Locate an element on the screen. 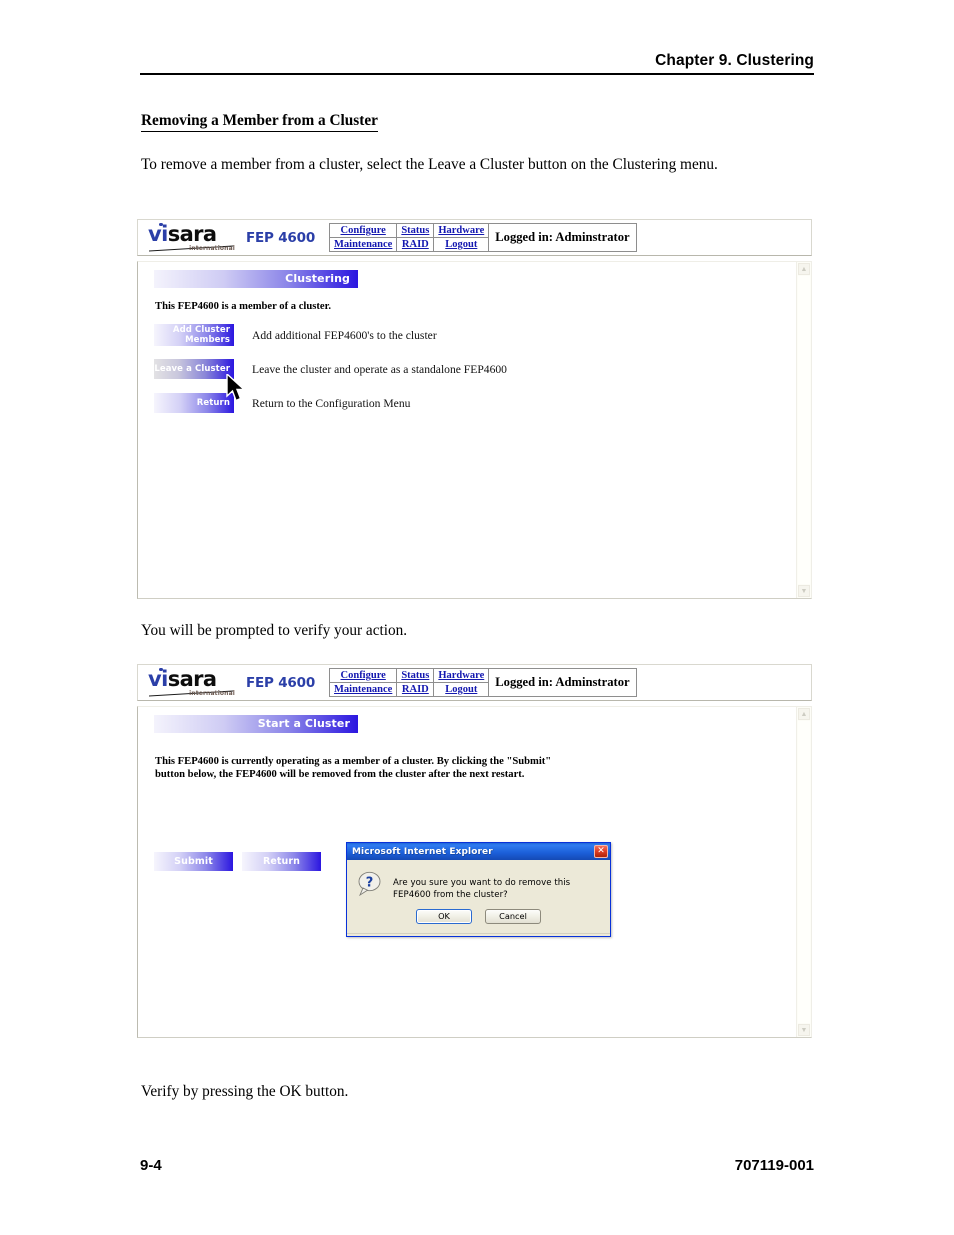 This screenshot has width=954, height=1235. nav-link-status-2: Status is located at coordinates (415, 675).